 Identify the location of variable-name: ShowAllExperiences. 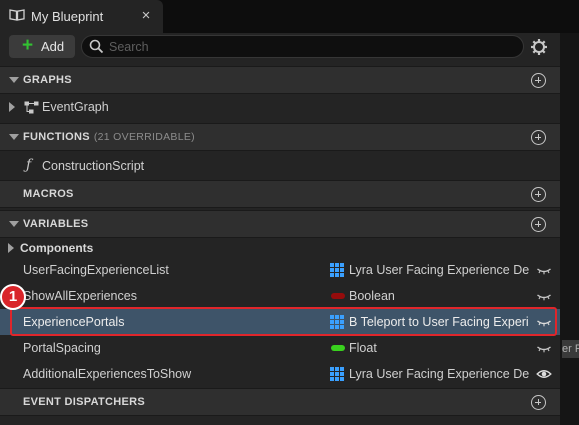
(80, 296).